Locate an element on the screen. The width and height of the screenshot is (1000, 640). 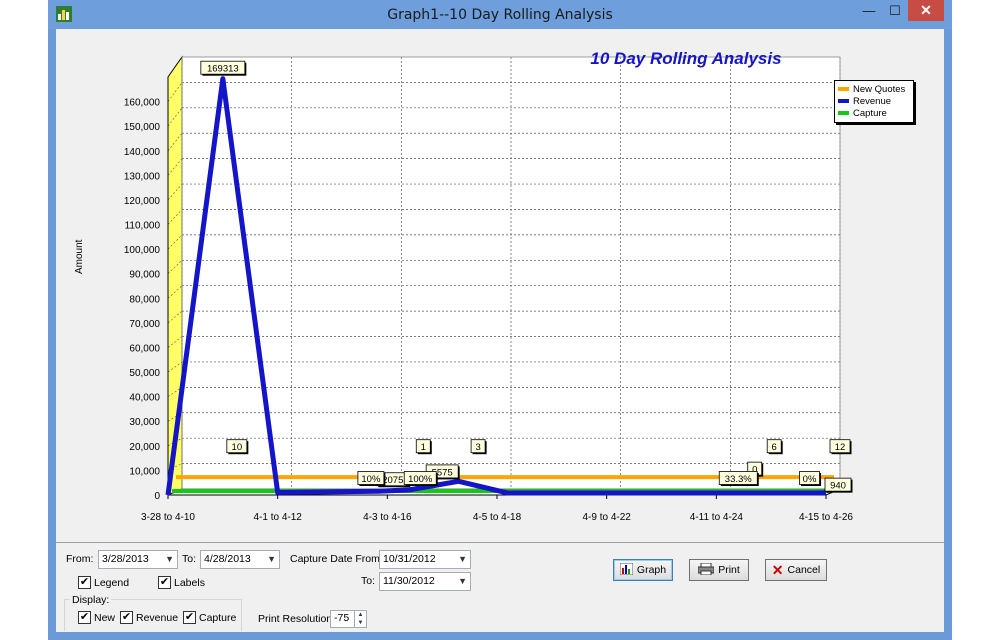
legend-swatch-new-quotes is located at coordinates (843, 89).